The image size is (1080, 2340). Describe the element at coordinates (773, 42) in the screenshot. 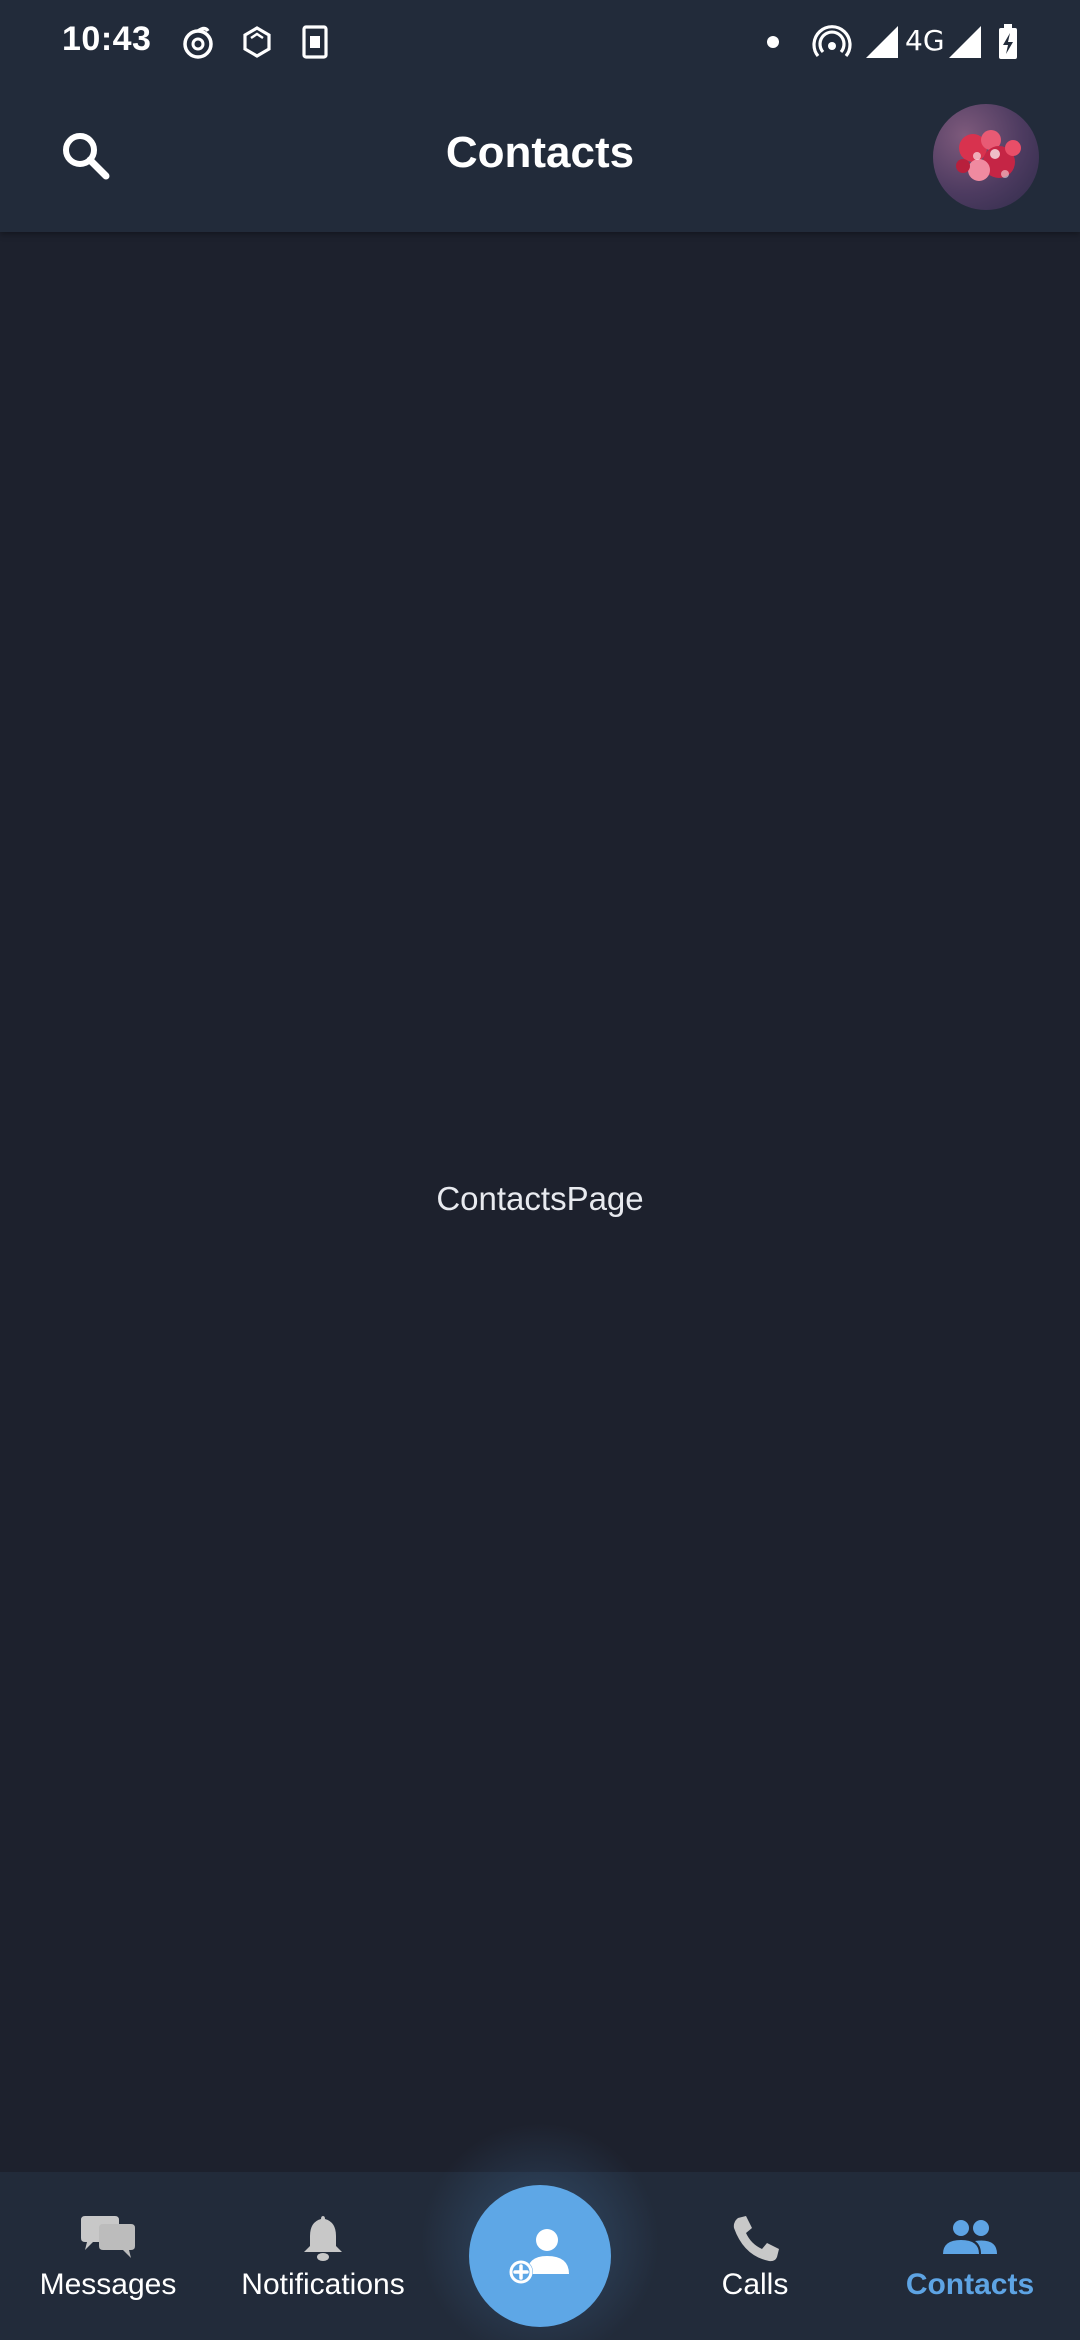

I see `dot-icon` at that location.